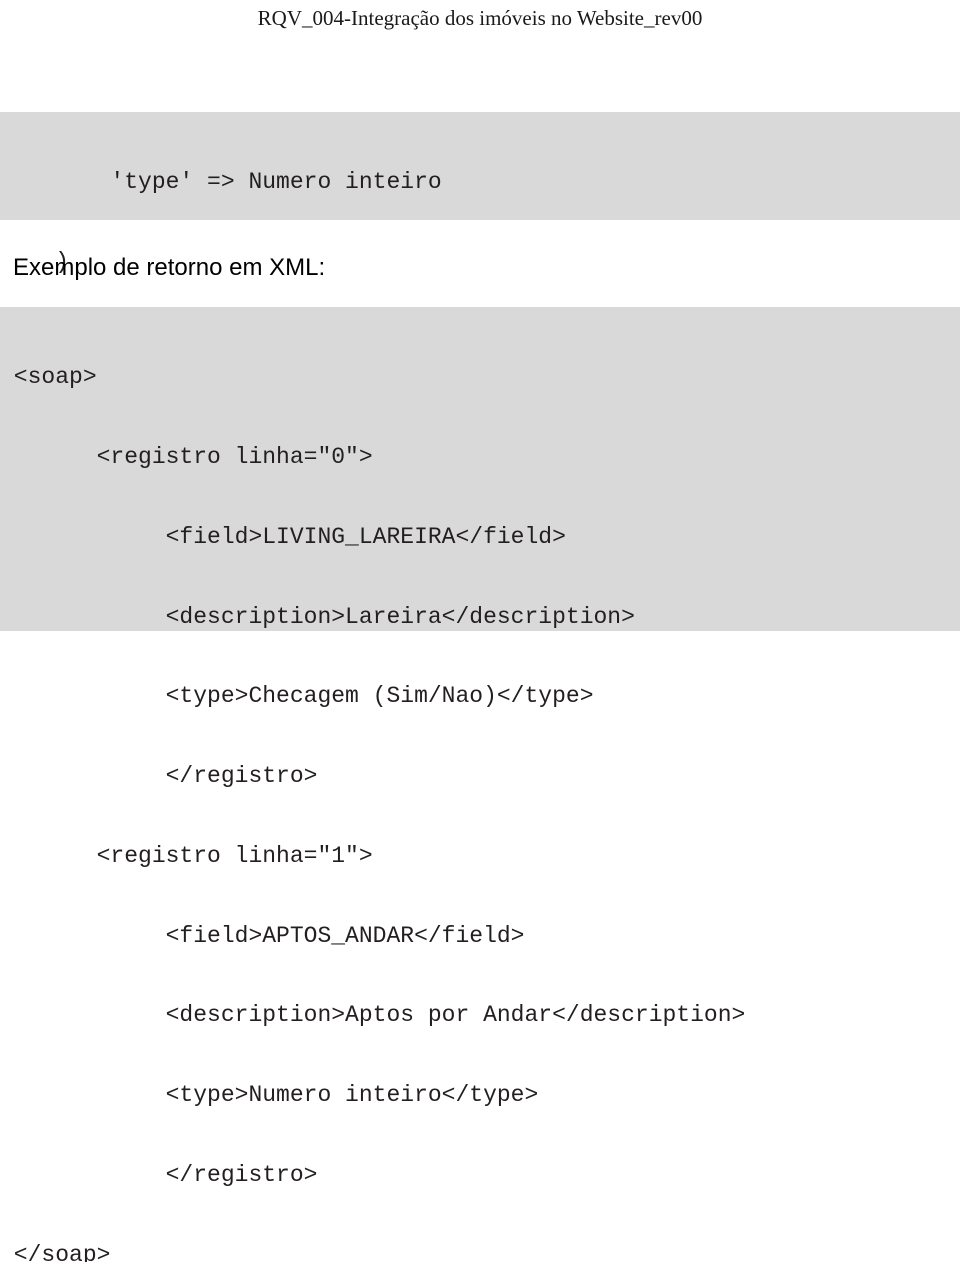 The width and height of the screenshot is (960, 1262). I want to click on code-line: <type>Numero inteiro</type>, so click(269, 1095).